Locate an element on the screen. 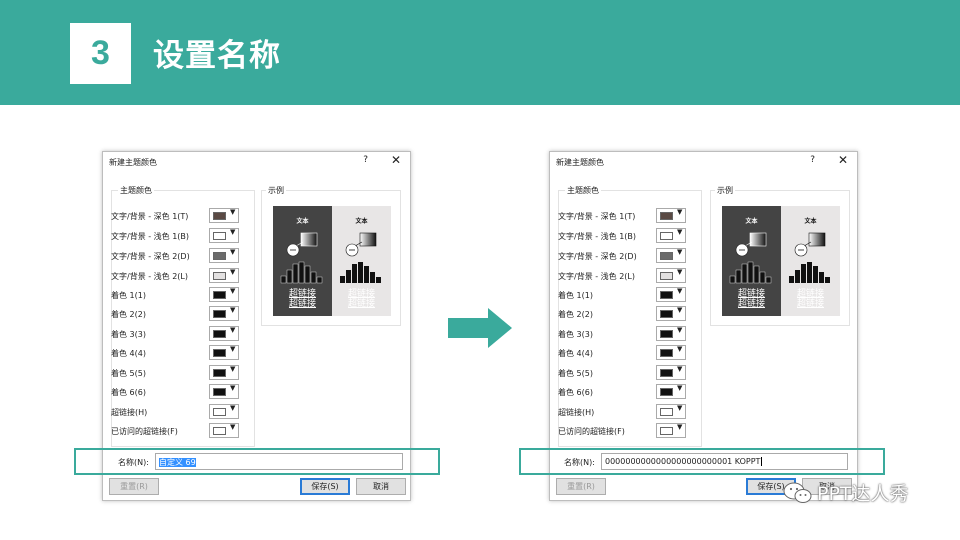 The width and height of the screenshot is (960, 540). color-row: 着色 4(4) ▼ is located at coordinates (175, 353).